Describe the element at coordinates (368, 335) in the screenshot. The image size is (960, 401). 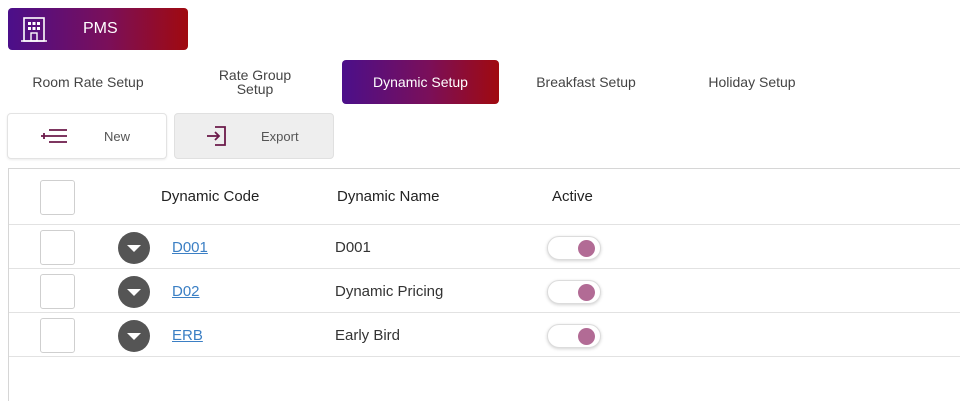
I see `dynamic-name-cell: Early Bird` at that location.